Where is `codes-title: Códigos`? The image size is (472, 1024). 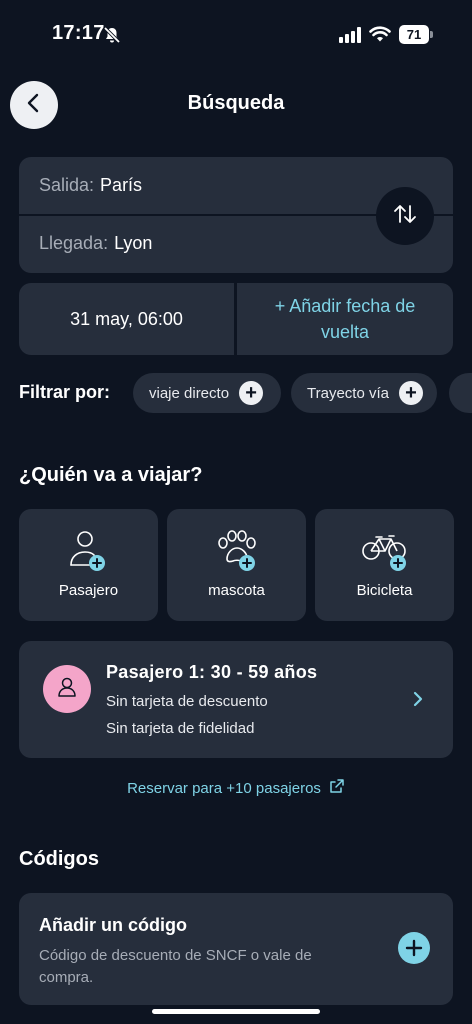 codes-title: Códigos is located at coordinates (59, 859).